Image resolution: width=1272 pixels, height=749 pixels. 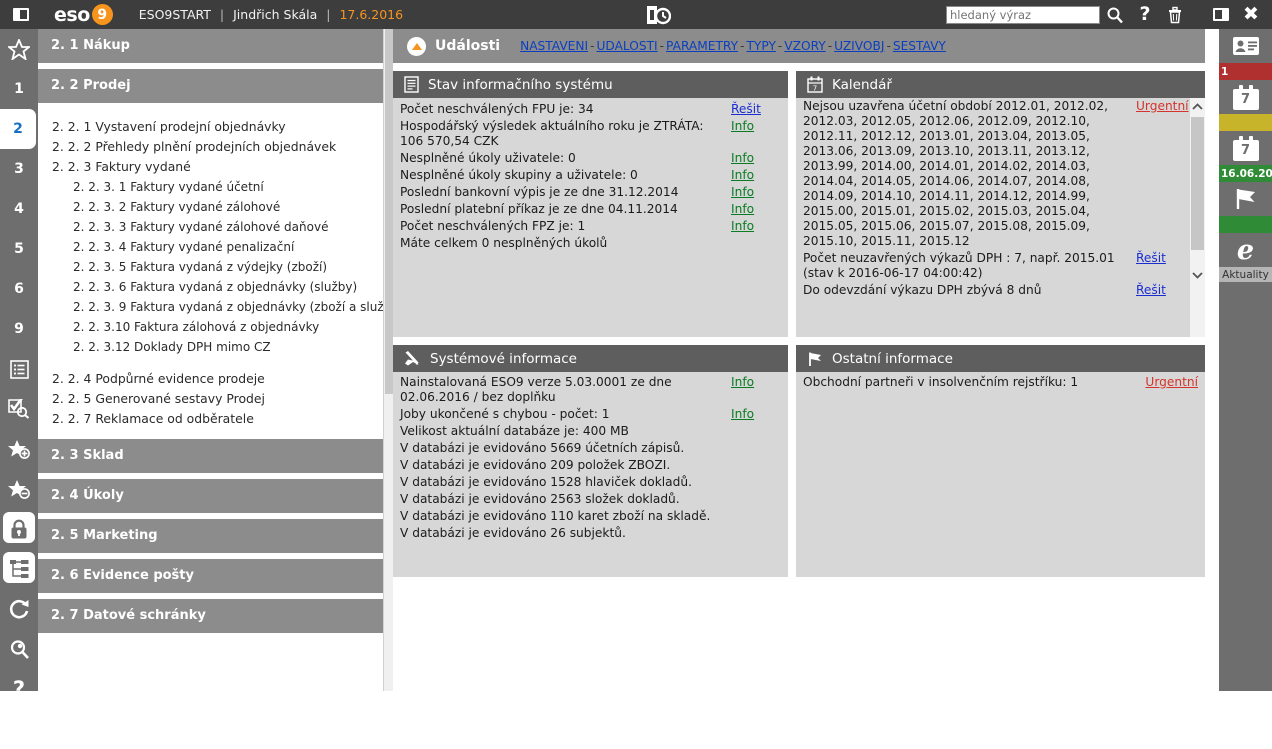 I want to click on scroll-down-arrow, so click(x=1197, y=274).